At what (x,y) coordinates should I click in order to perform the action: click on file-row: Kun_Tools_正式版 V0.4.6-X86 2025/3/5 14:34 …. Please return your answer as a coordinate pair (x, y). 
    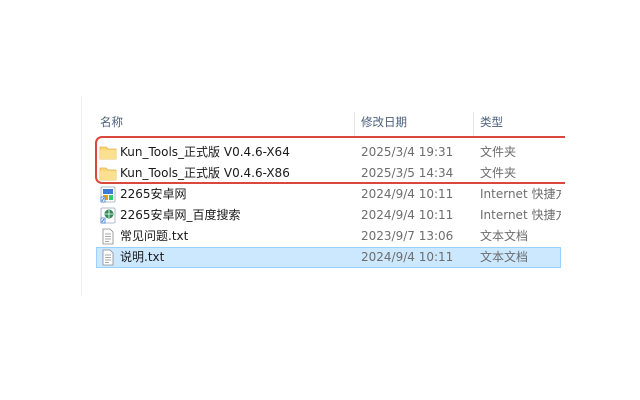
    Looking at the image, I should click on (328, 173).